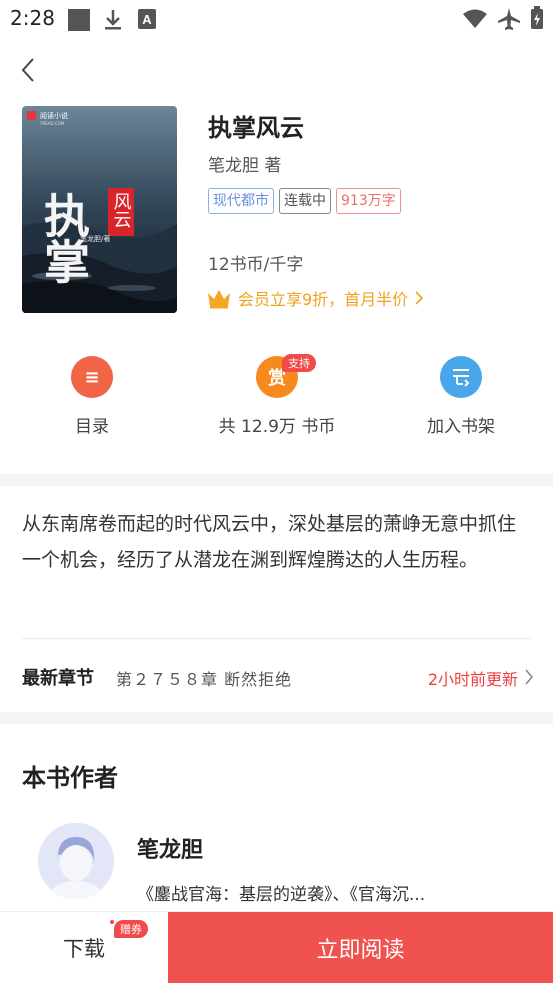 Image resolution: width=553 pixels, height=983 pixels. I want to click on default-avatar-icon, so click(76, 861).